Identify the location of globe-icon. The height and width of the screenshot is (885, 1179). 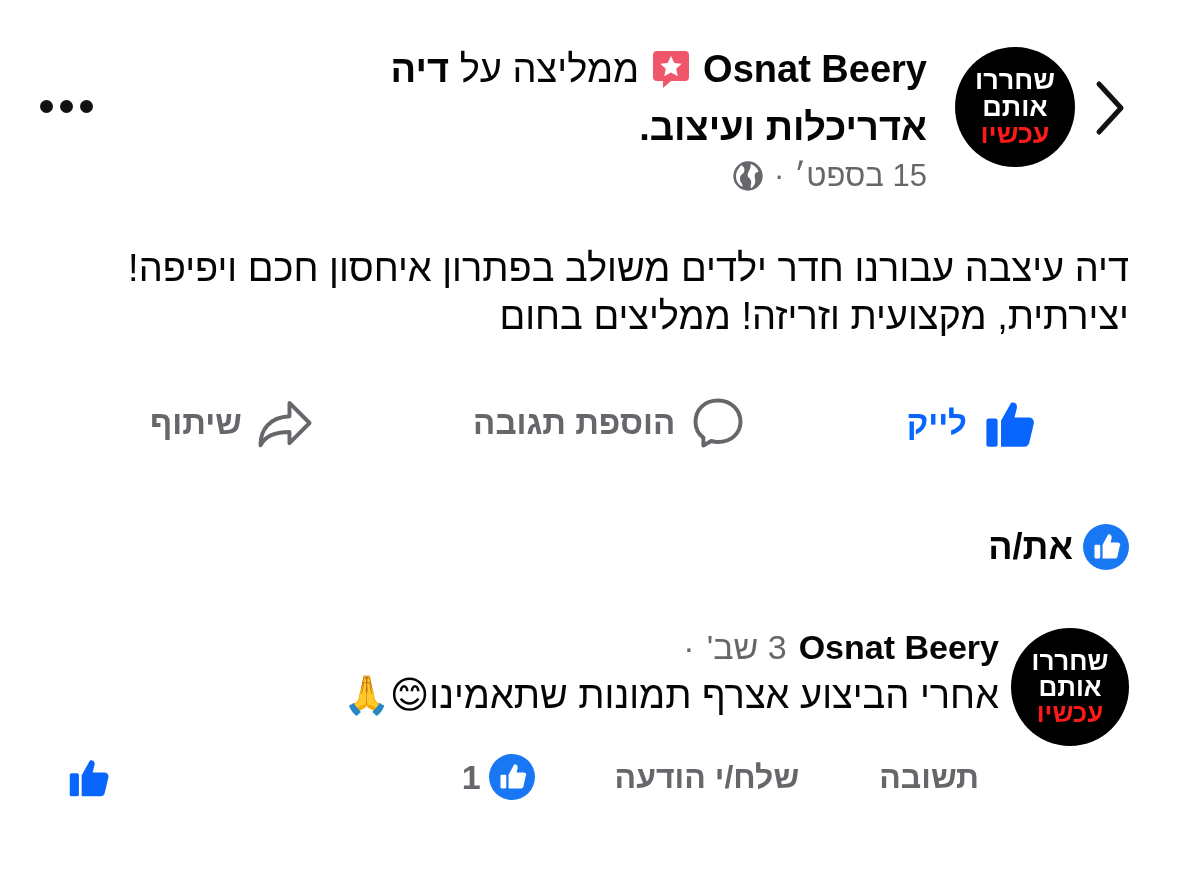
(747, 176).